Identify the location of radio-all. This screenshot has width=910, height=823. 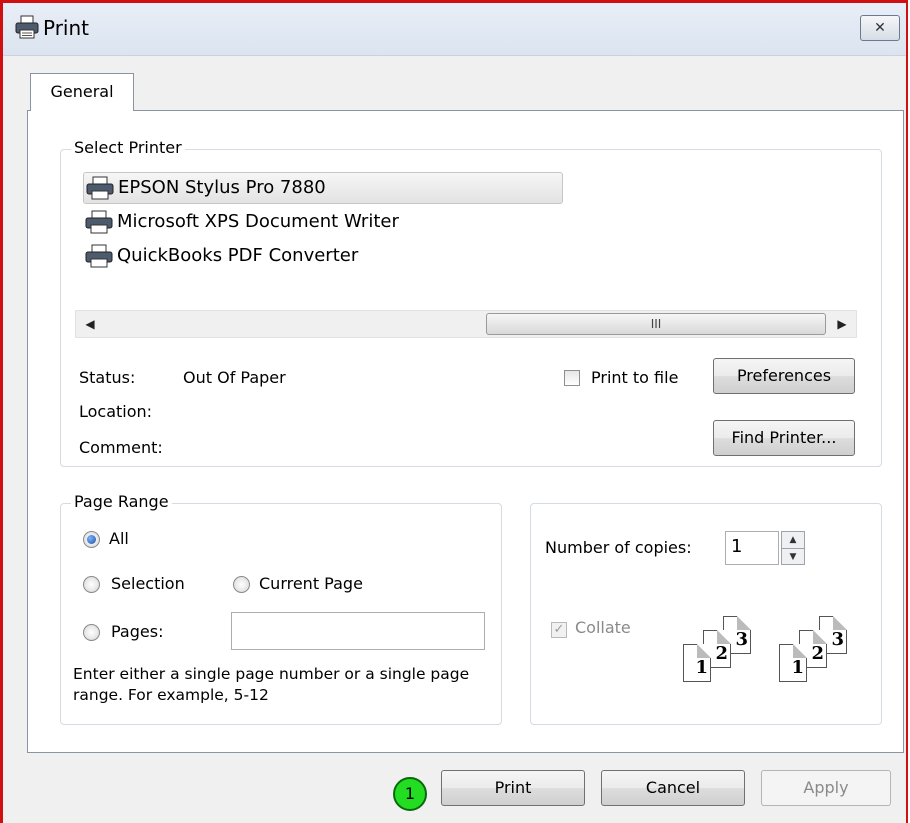
(91, 539).